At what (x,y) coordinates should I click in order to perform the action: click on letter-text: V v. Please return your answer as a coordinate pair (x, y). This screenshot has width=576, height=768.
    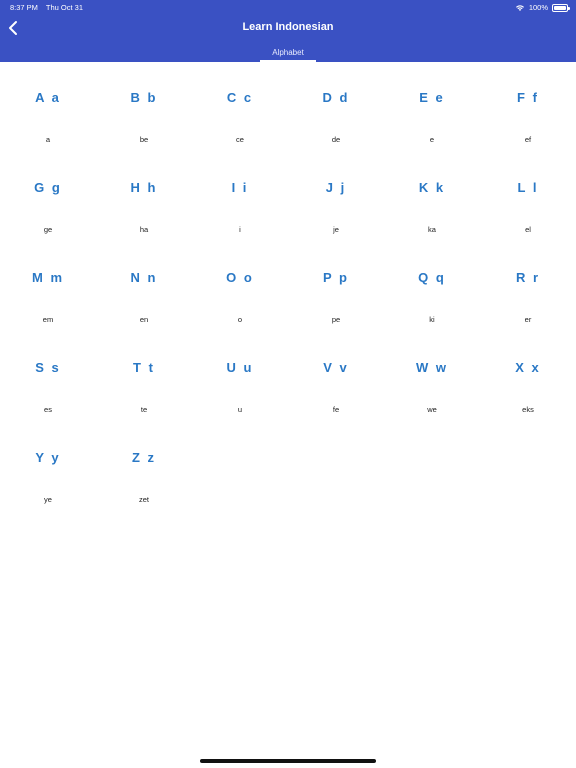
    Looking at the image, I should click on (336, 367).